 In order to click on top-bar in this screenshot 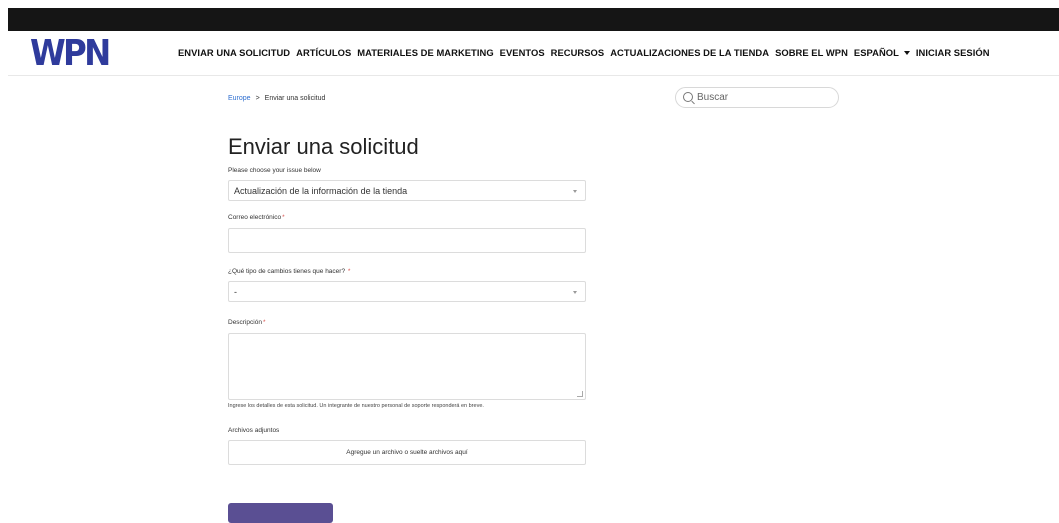, I will do `click(533, 19)`.